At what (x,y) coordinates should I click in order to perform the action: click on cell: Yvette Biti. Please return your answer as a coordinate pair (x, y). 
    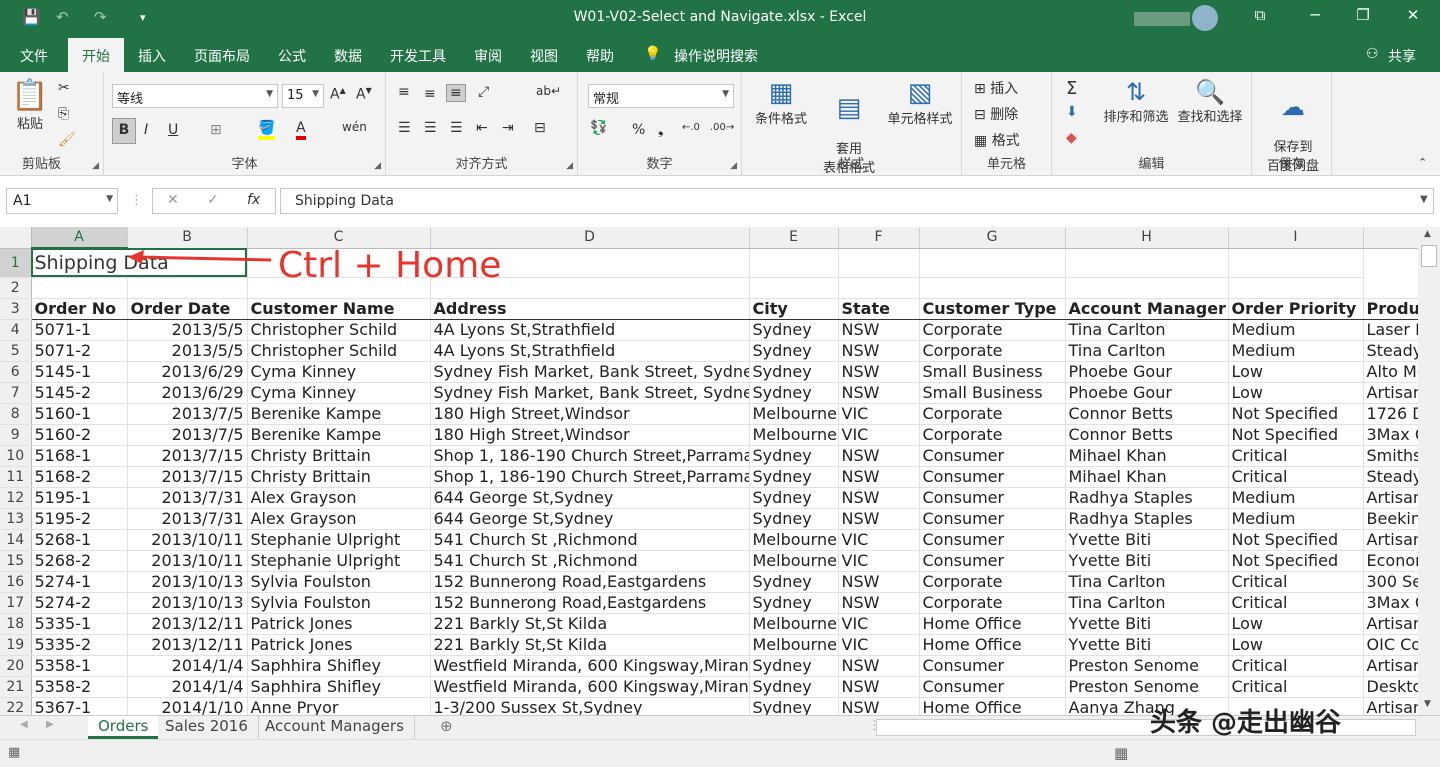
    Looking at the image, I should click on (1147, 561).